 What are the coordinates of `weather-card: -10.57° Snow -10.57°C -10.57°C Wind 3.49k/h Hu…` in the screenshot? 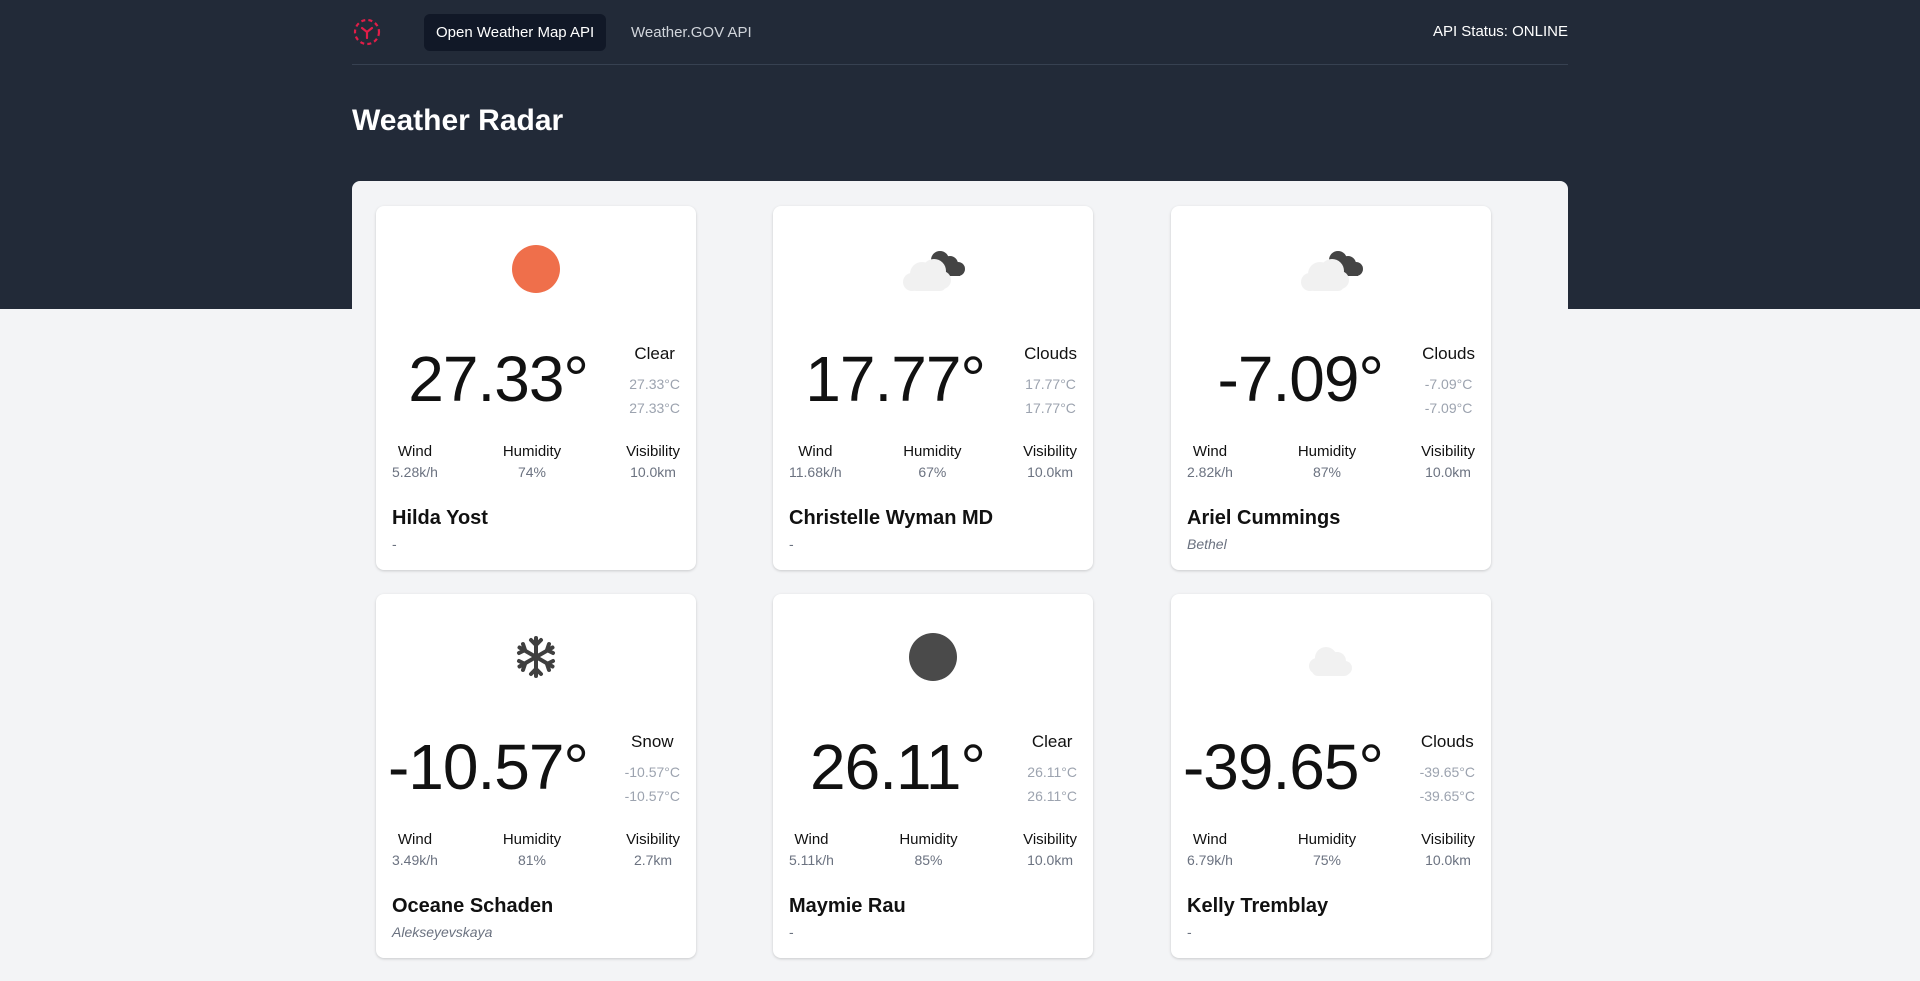 It's located at (536, 776).